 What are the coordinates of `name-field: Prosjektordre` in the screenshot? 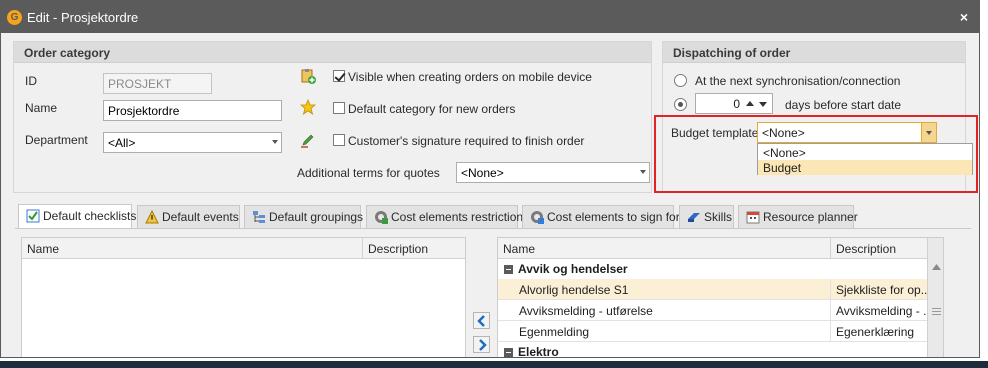 It's located at (192, 110).